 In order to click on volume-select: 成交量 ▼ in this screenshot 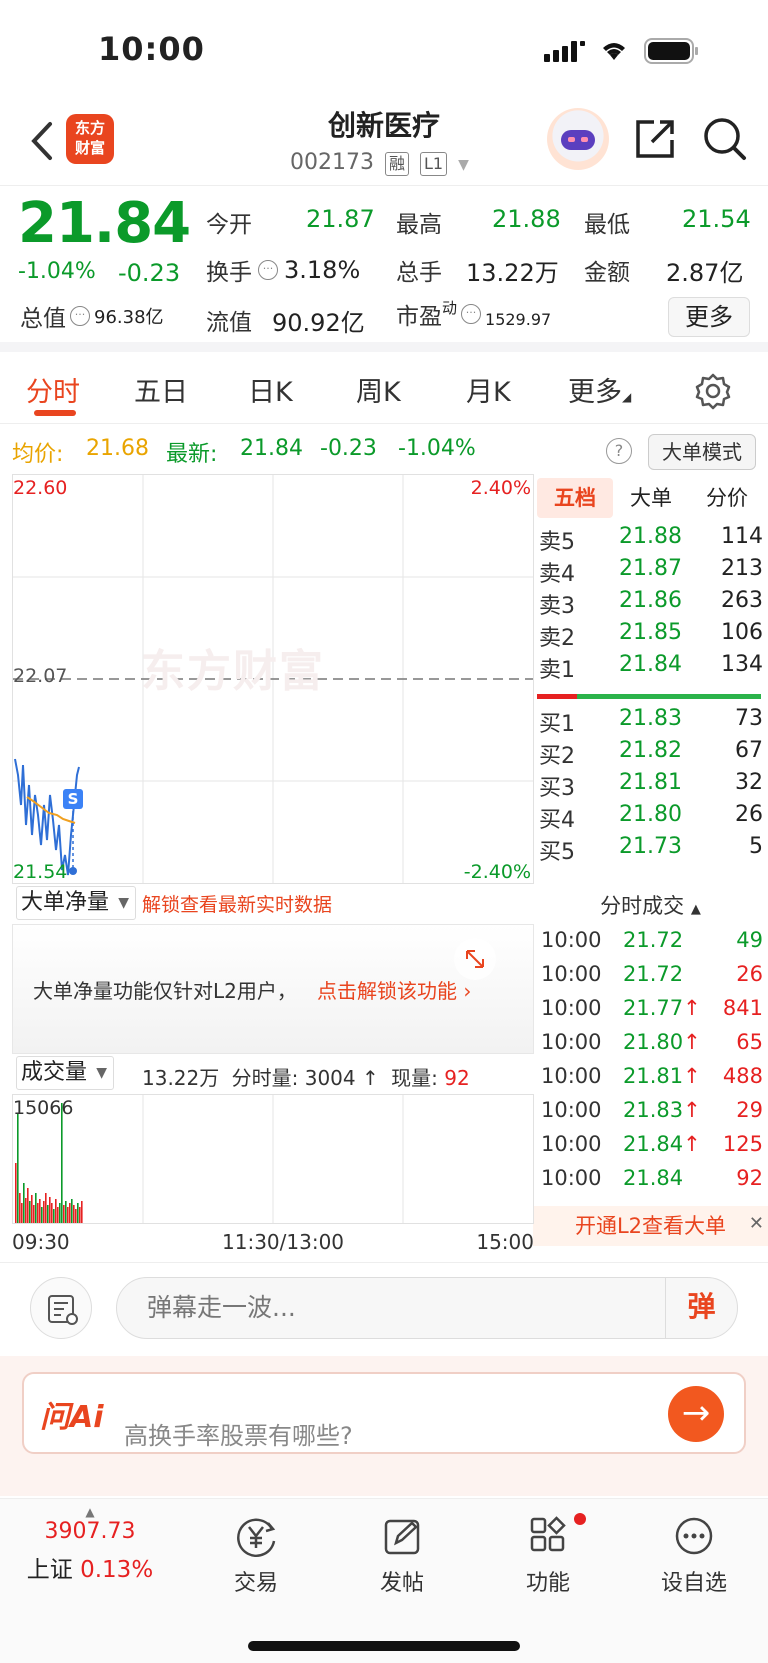, I will do `click(65, 1073)`.